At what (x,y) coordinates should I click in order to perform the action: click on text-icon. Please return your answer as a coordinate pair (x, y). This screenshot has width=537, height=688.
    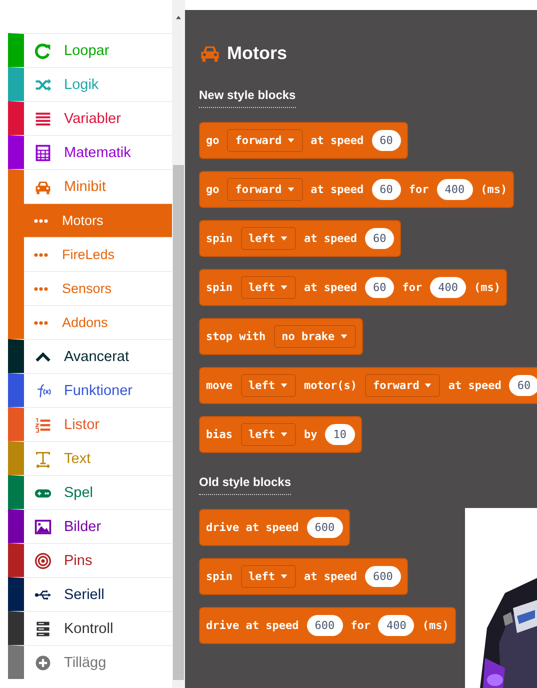
    Looking at the image, I should click on (43, 459).